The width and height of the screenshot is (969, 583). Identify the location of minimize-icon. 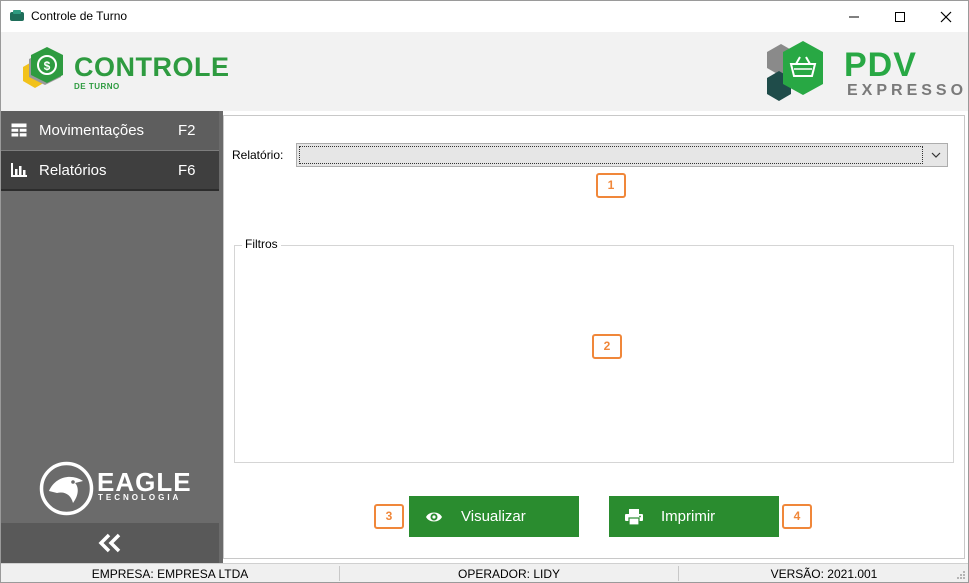
(854, 16).